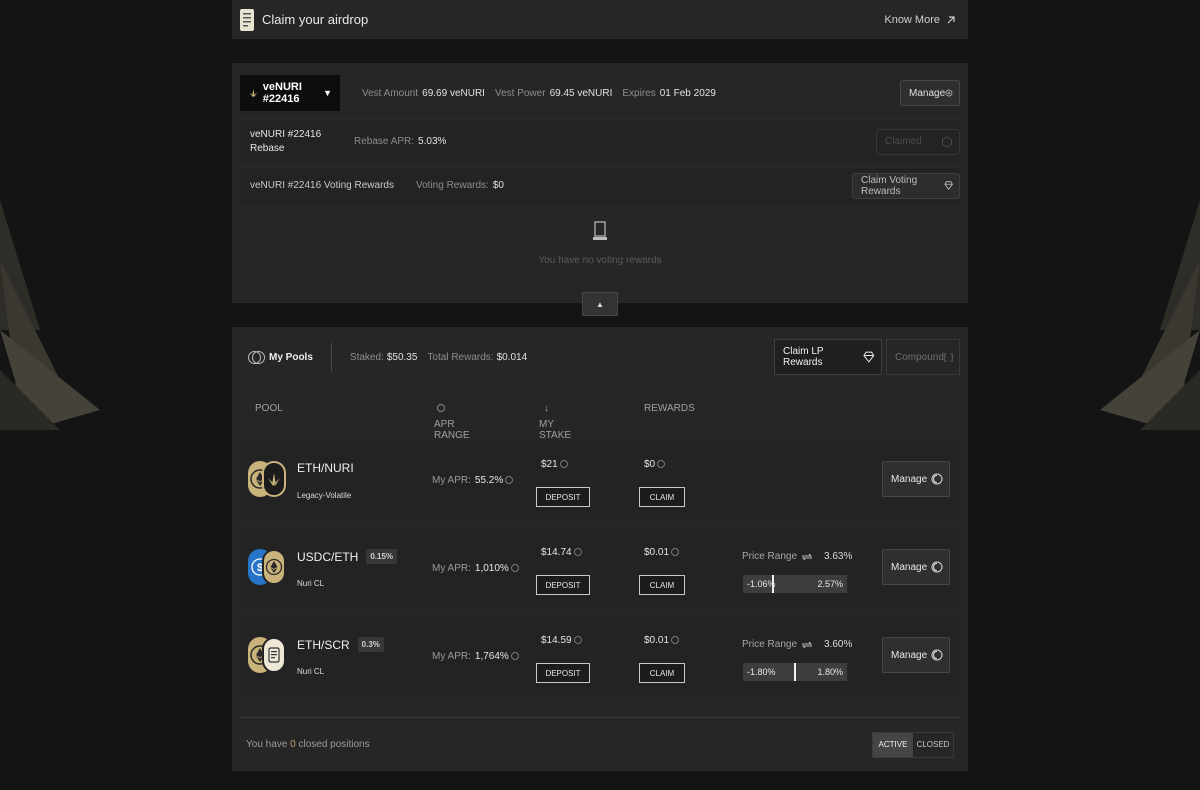  Describe the element at coordinates (452, 422) in the screenshot. I see `col-apr-range: APR RANGE` at that location.